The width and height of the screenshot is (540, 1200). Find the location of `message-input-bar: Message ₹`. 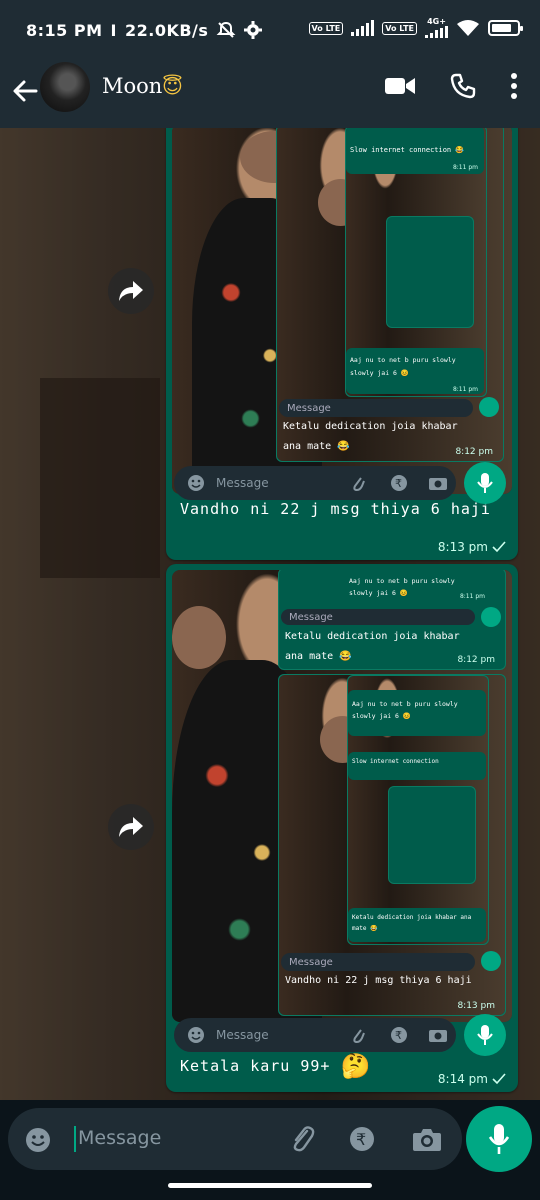

message-input-bar: Message ₹ is located at coordinates (235, 1139).